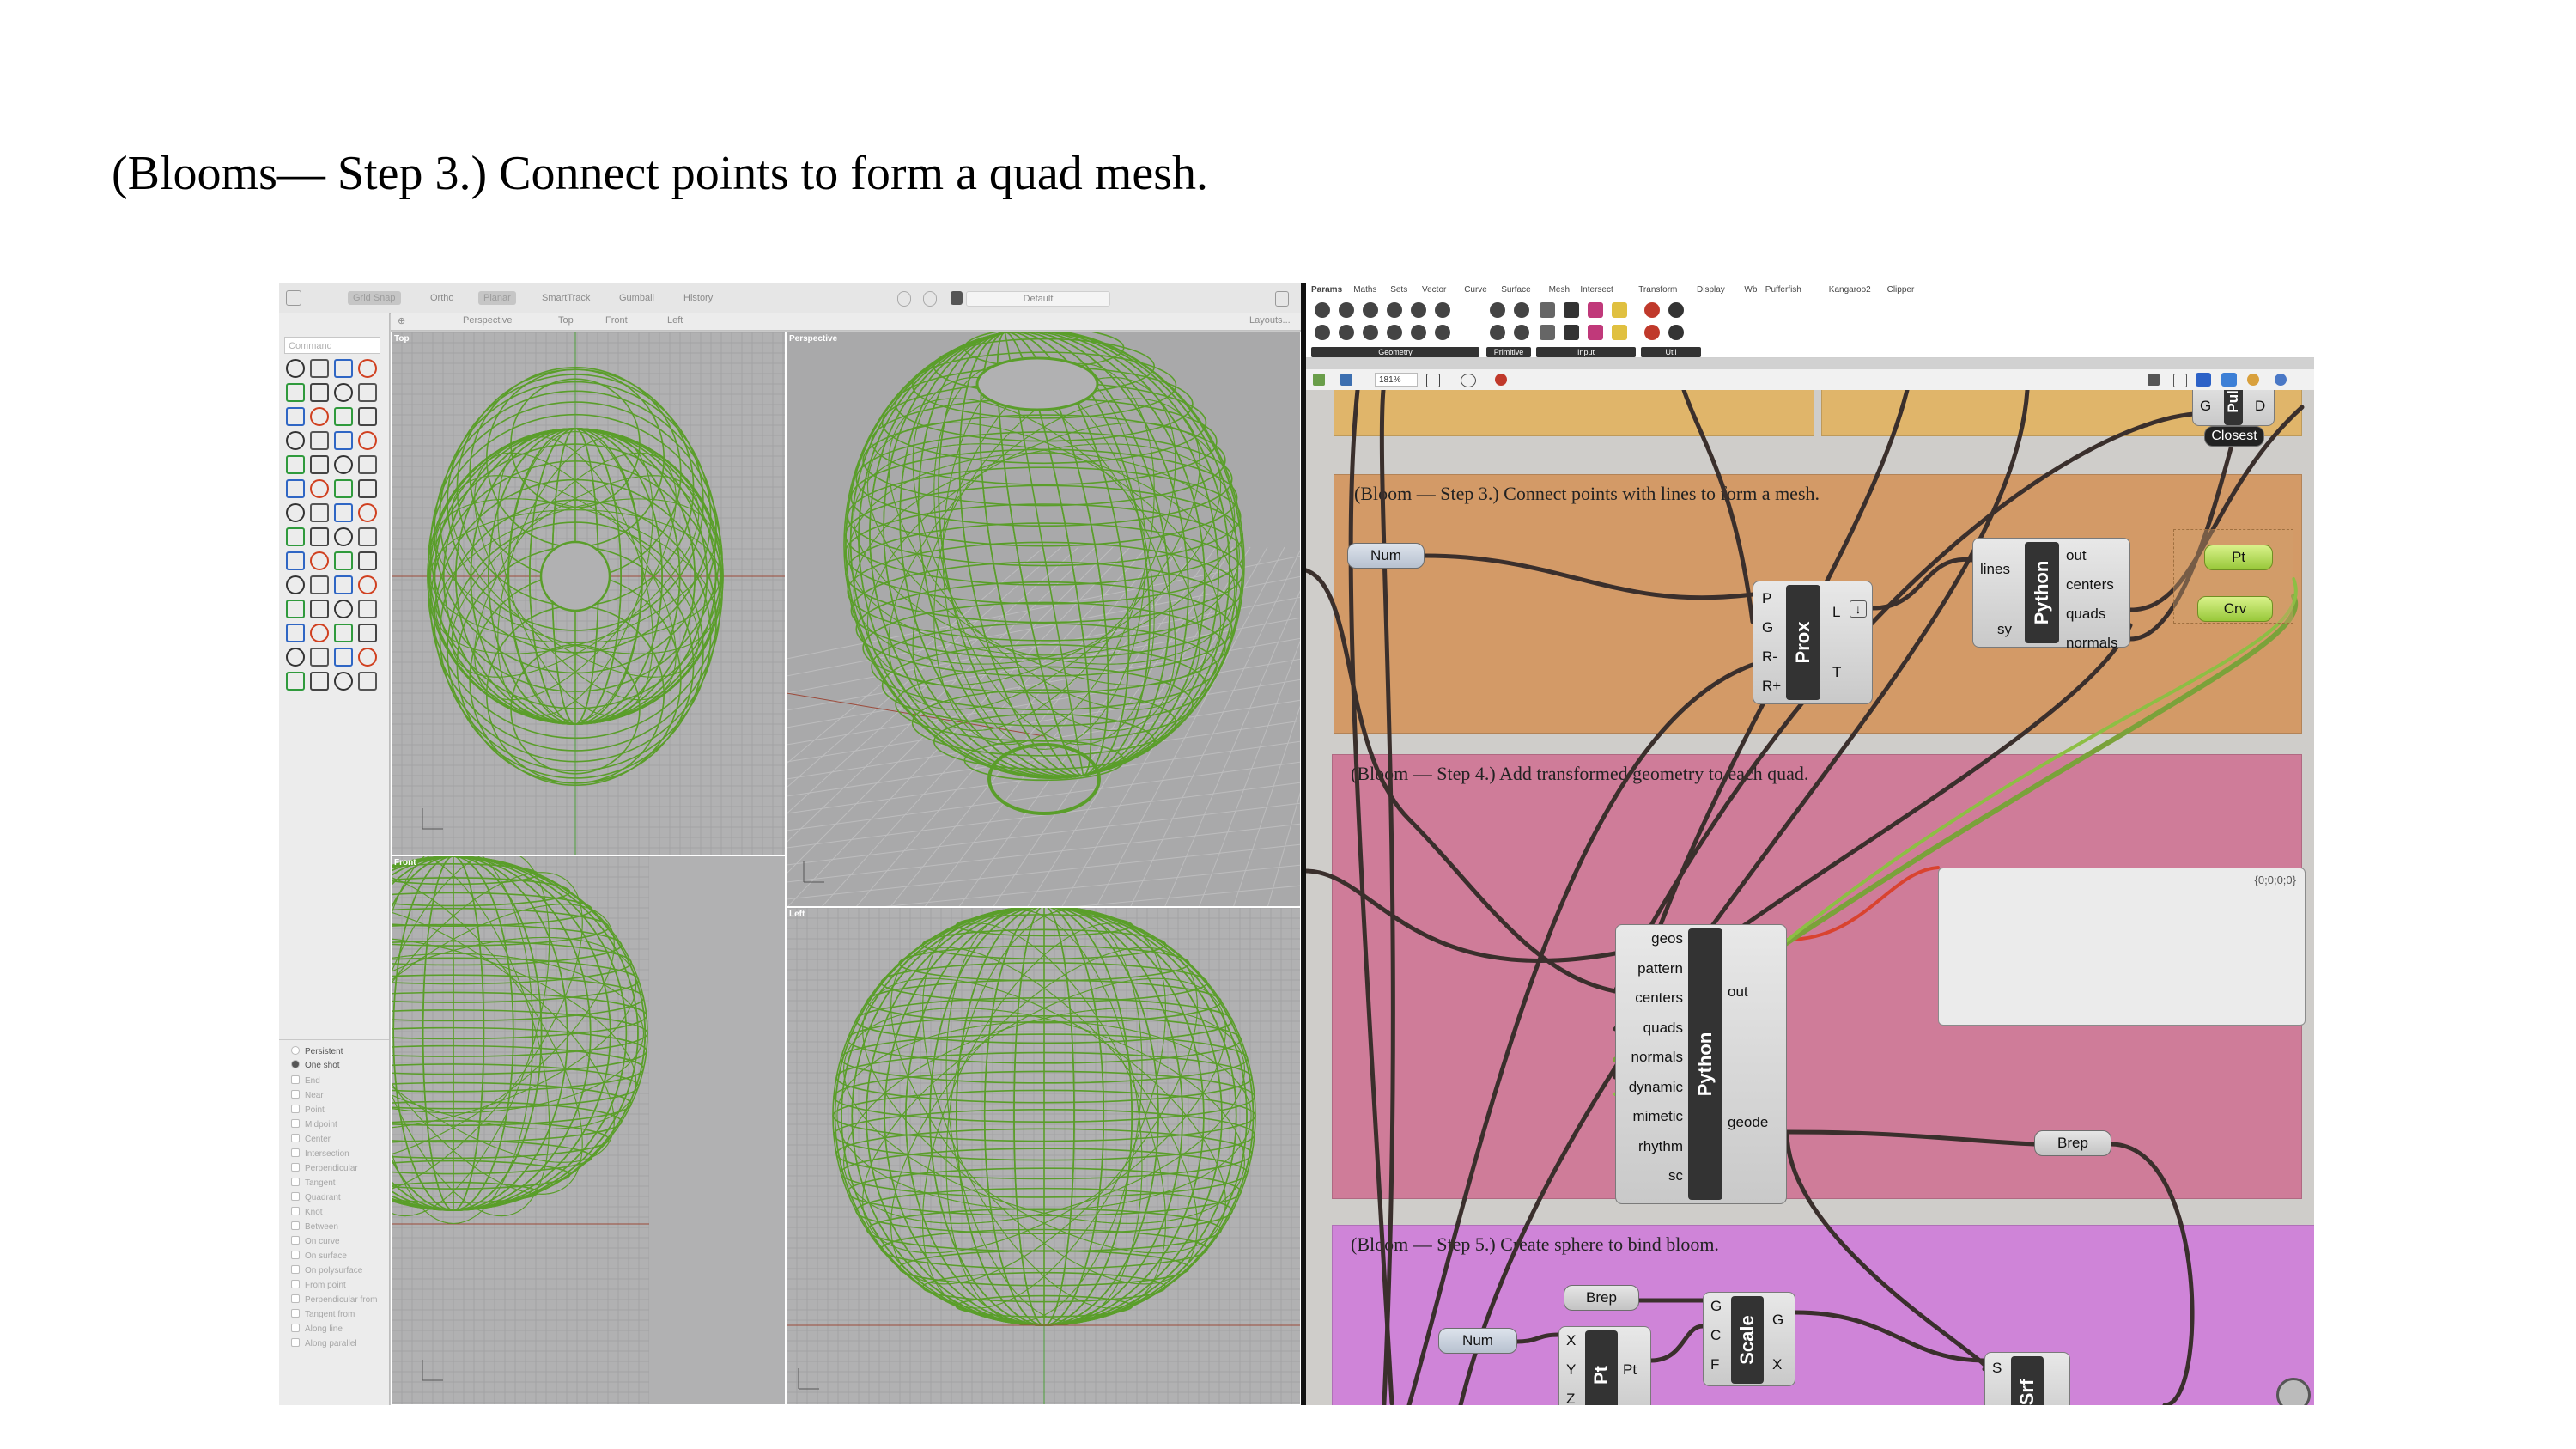 The image size is (2576, 1449). What do you see at coordinates (1327, 290) in the screenshot?
I see `gh-tab-params: Params` at bounding box center [1327, 290].